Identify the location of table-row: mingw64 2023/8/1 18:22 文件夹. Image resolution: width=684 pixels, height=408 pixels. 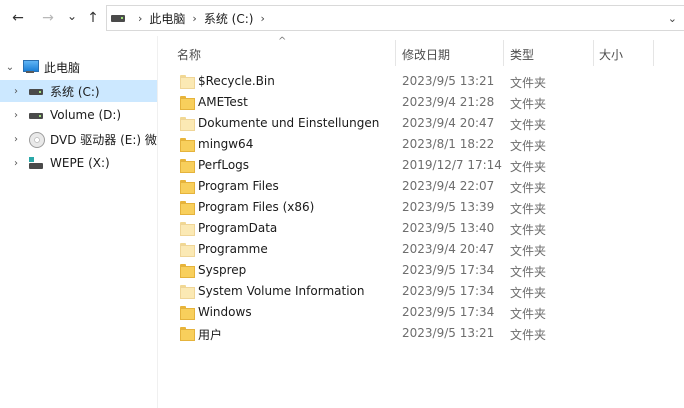
(429, 144).